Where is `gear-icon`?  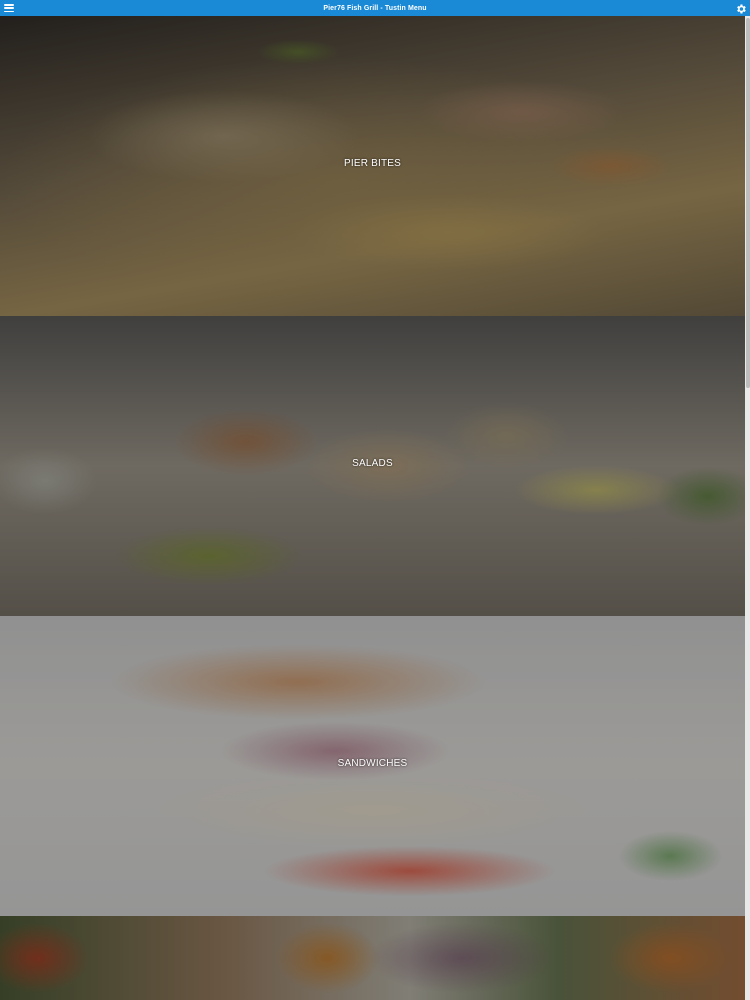 gear-icon is located at coordinates (741, 9).